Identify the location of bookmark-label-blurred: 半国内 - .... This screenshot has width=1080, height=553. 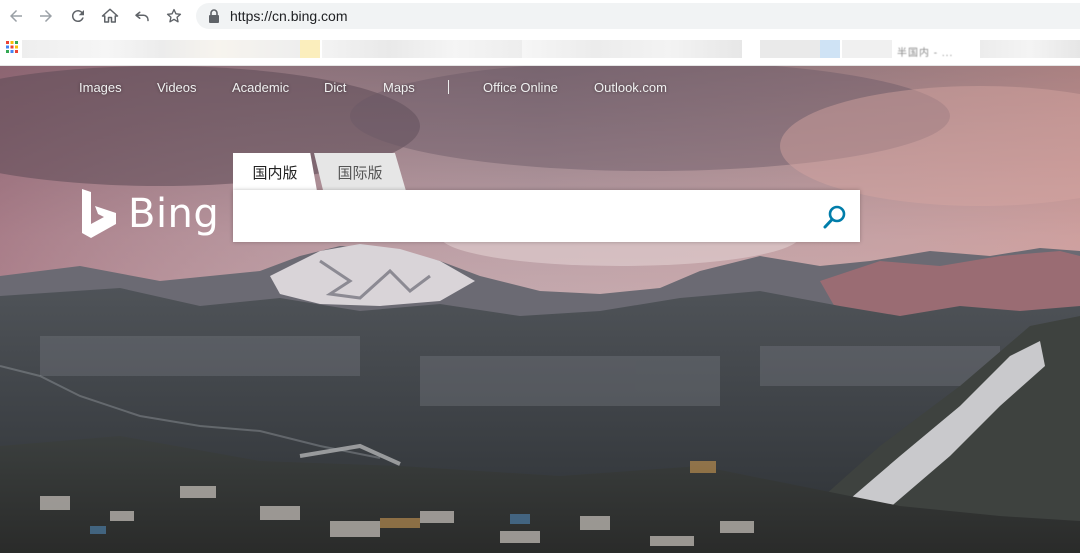
(925, 51).